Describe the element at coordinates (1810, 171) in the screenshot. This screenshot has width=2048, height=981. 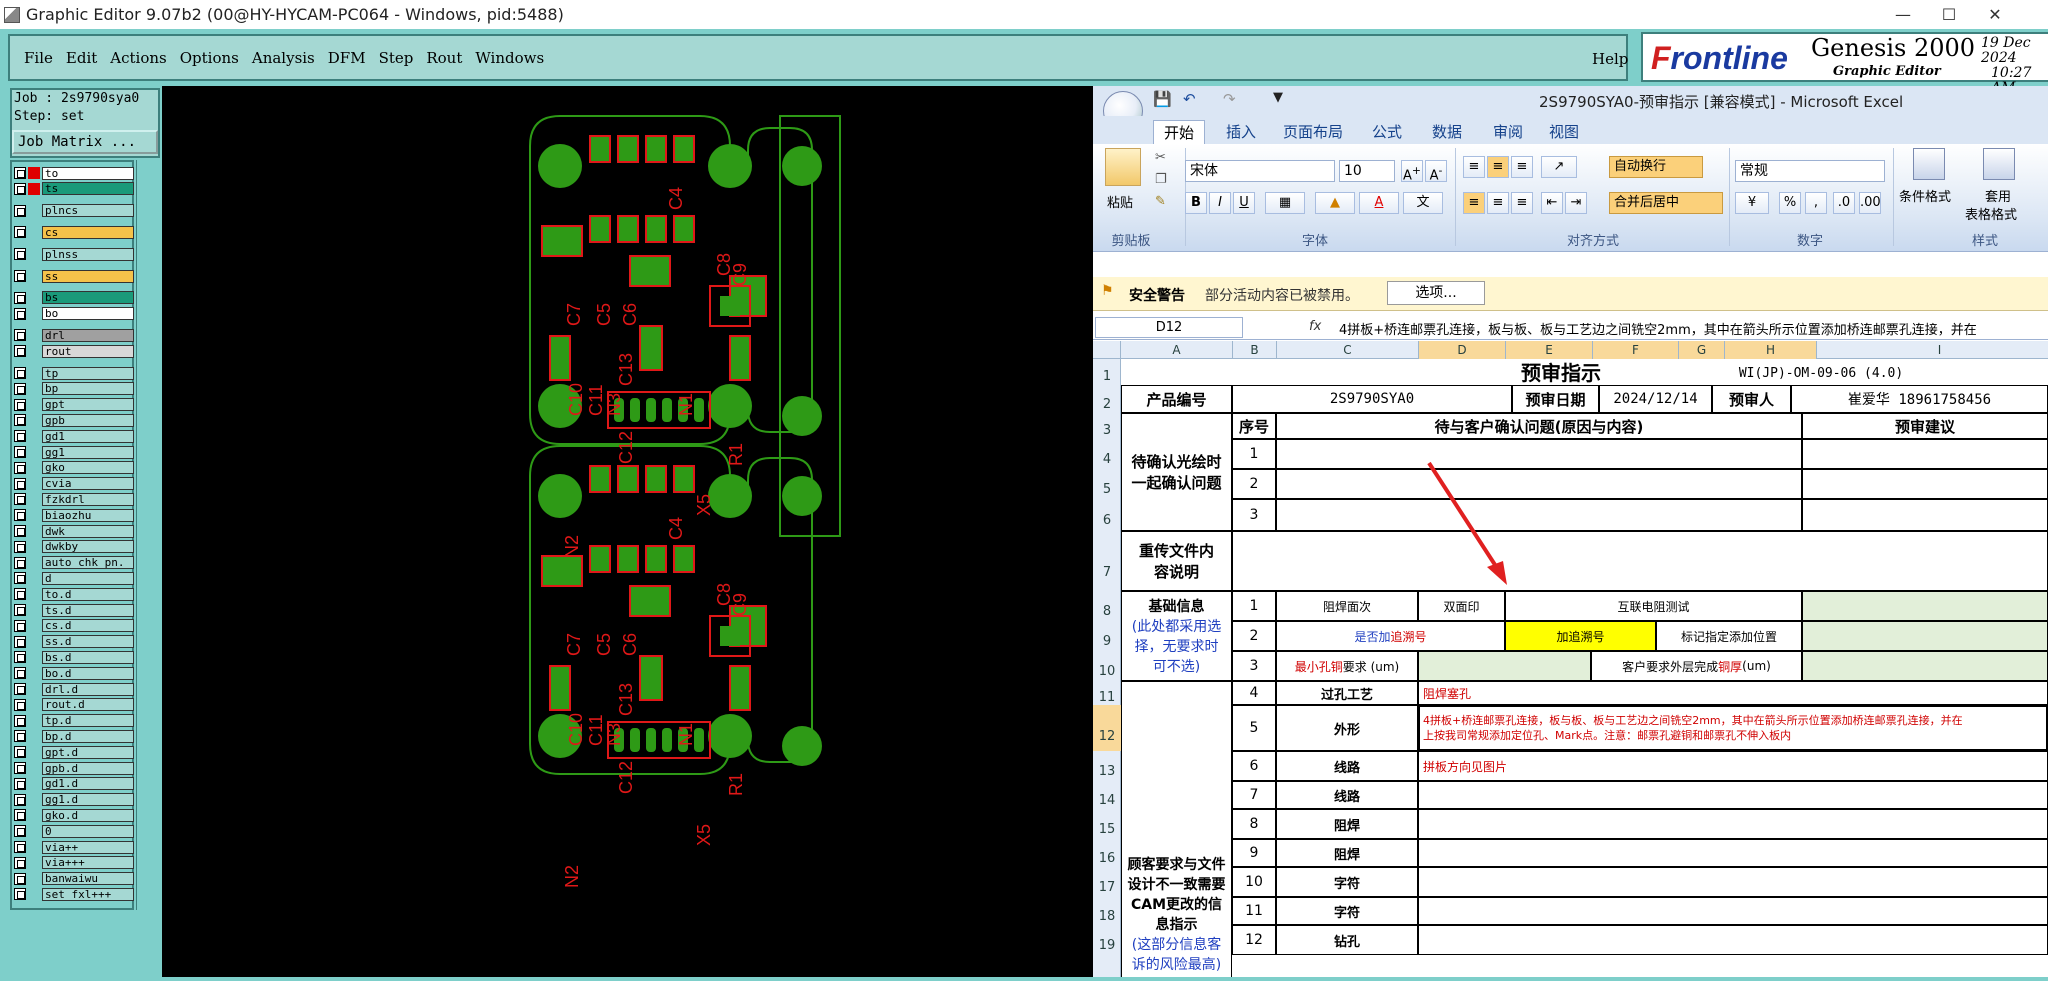
I see `number-format-combo: 常规` at that location.